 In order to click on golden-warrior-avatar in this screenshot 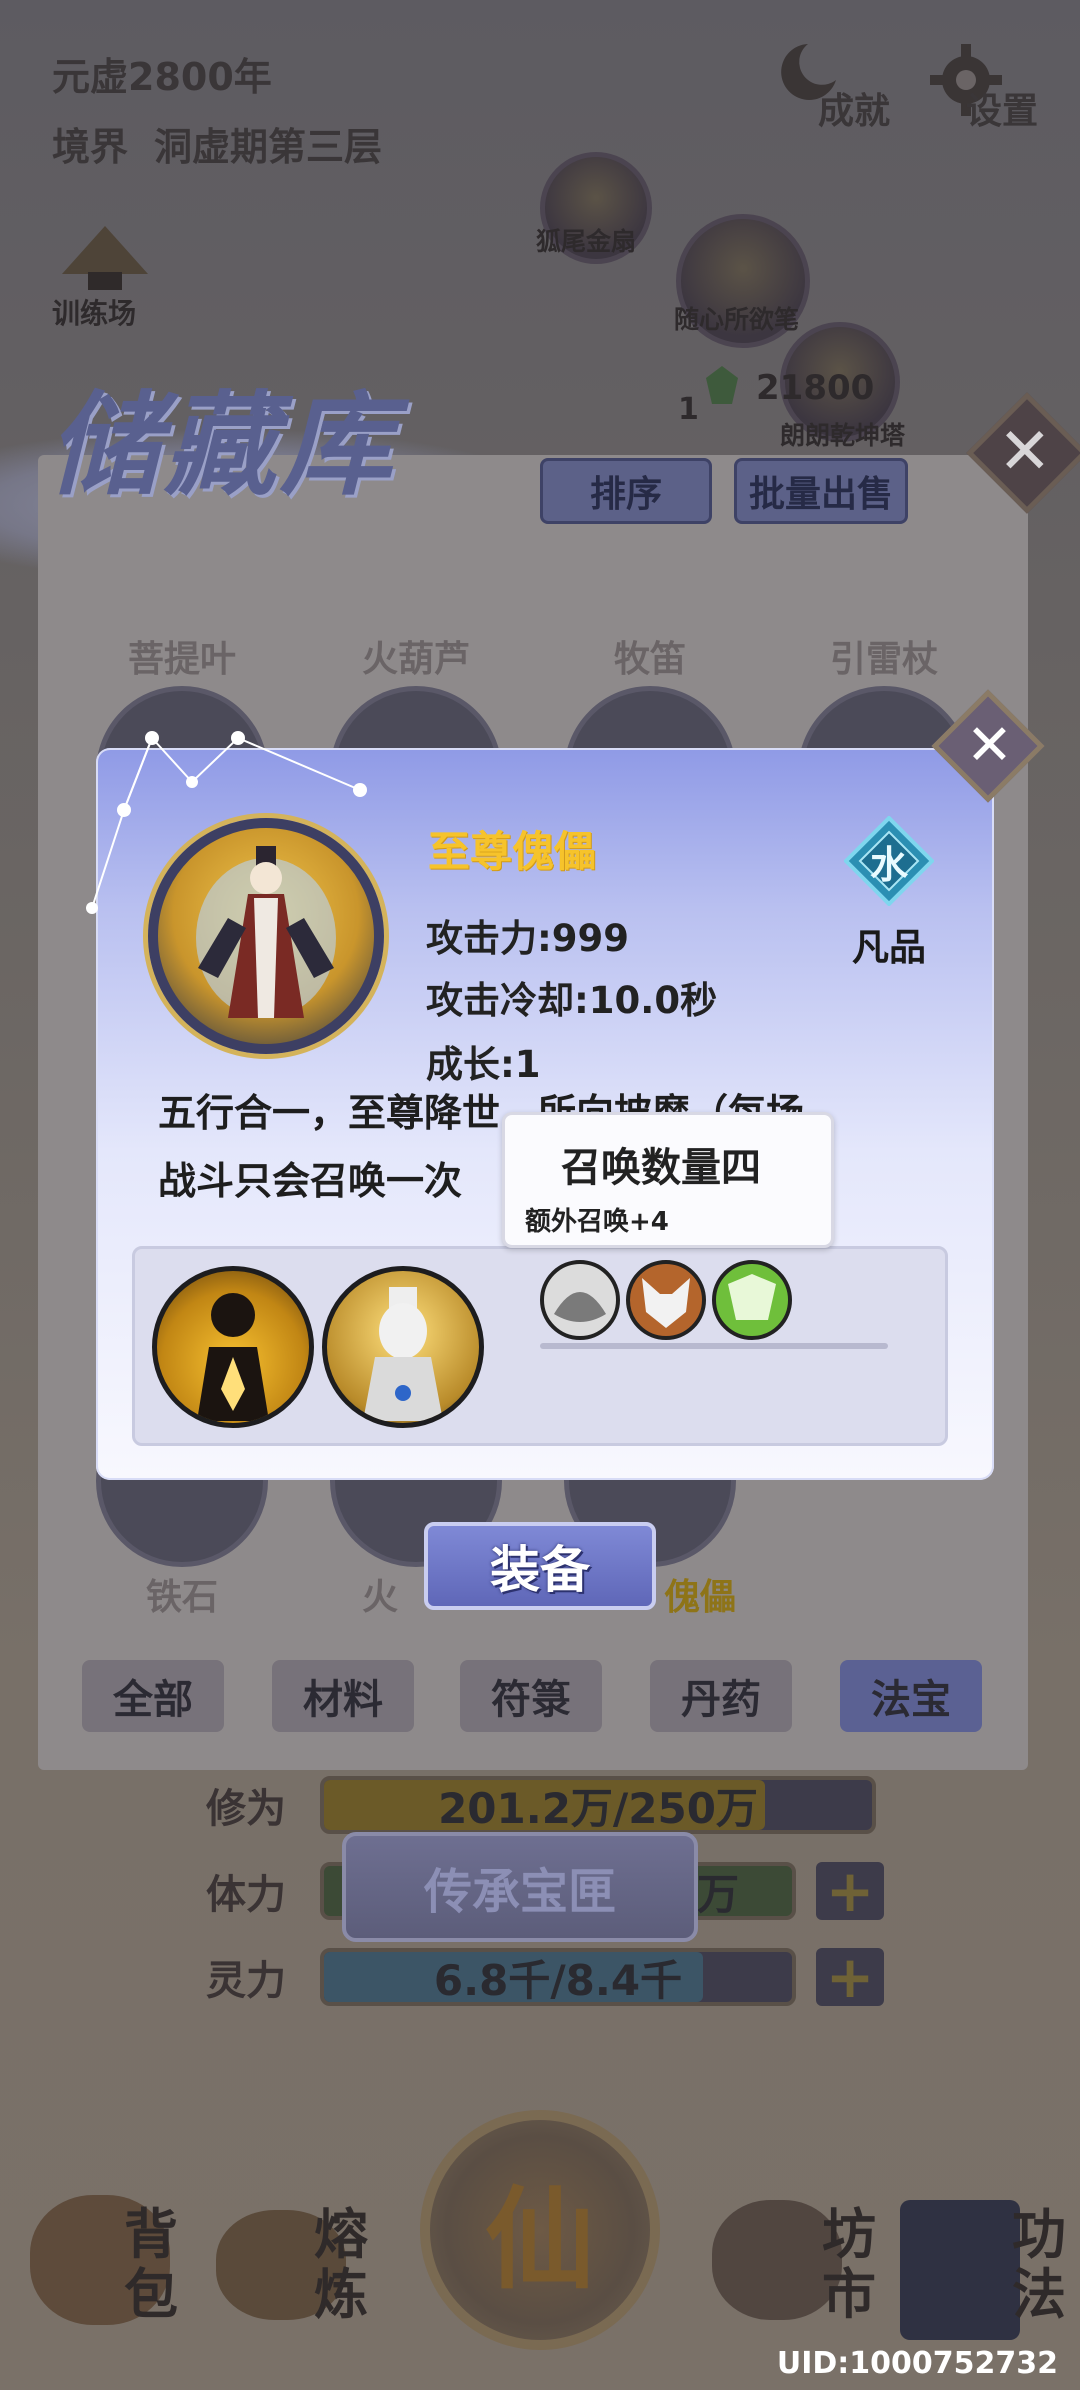, I will do `click(233, 1347)`.